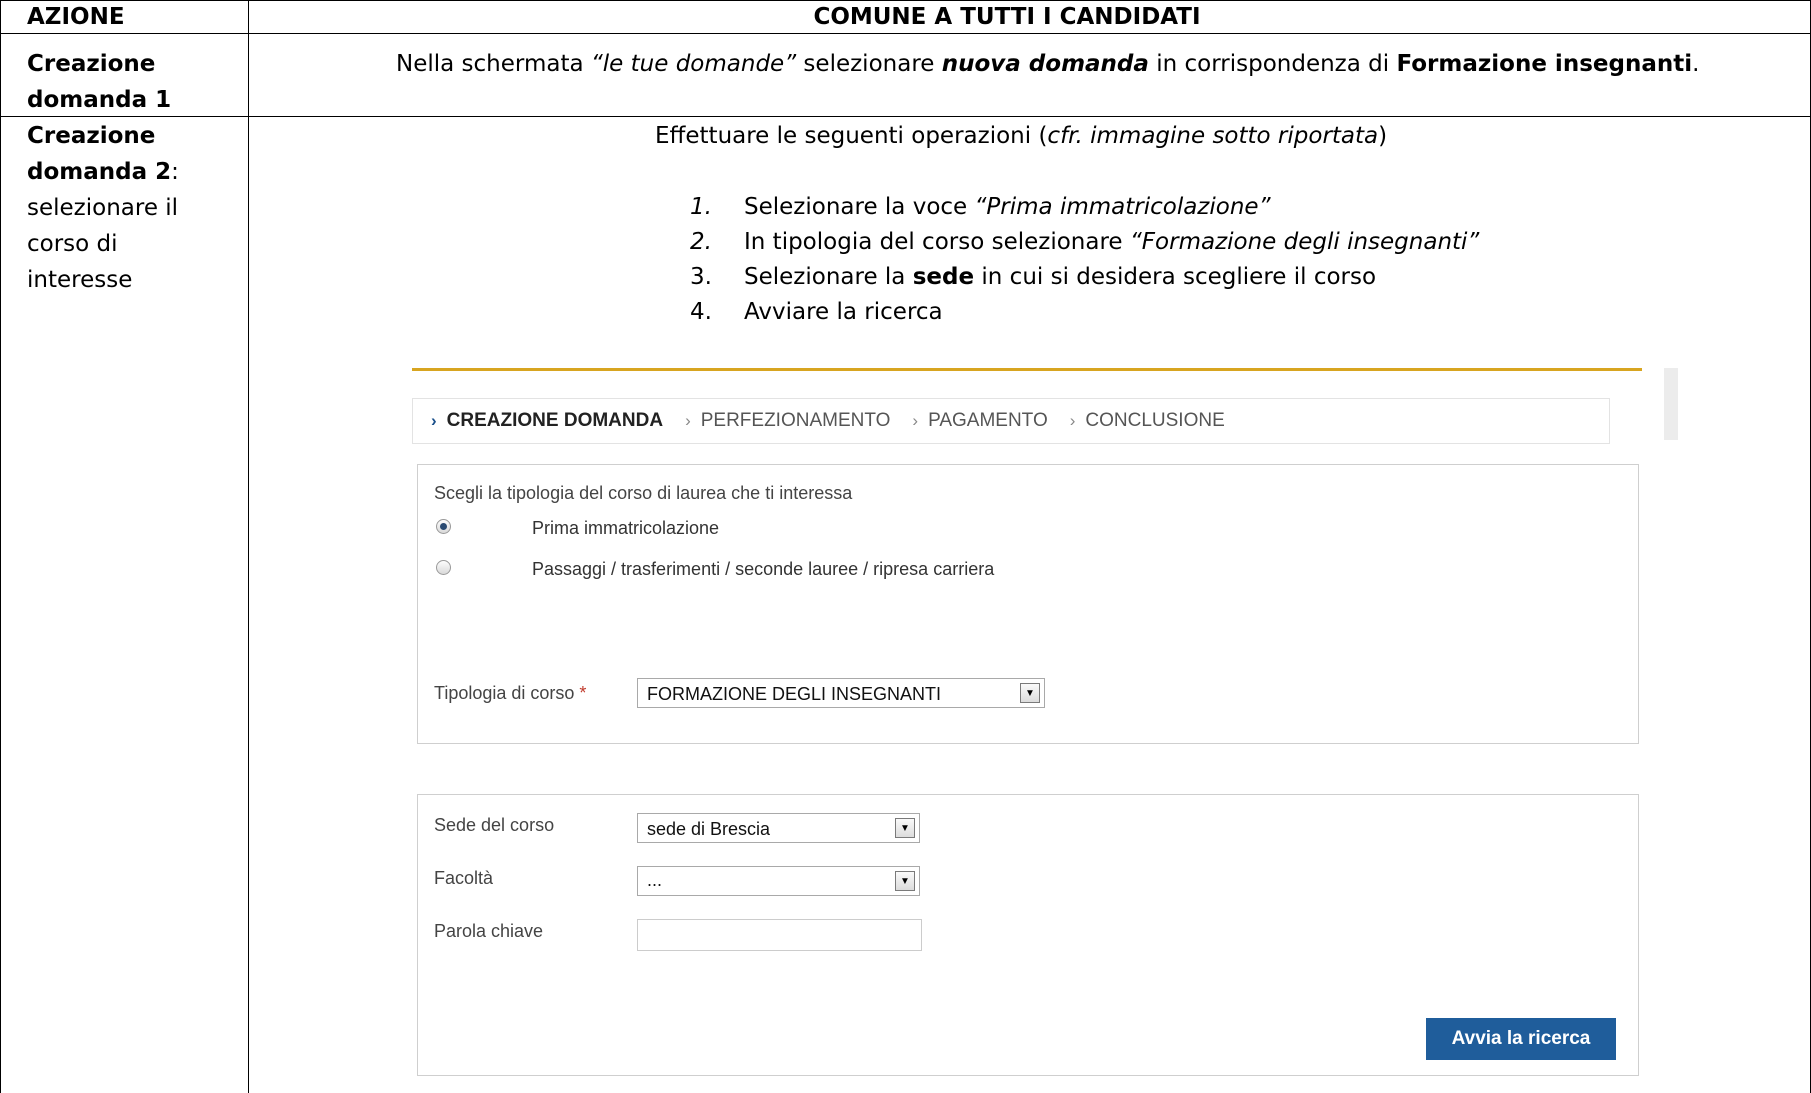  What do you see at coordinates (103, 208) in the screenshot?
I see `row2-action-line3: selezionare il` at bounding box center [103, 208].